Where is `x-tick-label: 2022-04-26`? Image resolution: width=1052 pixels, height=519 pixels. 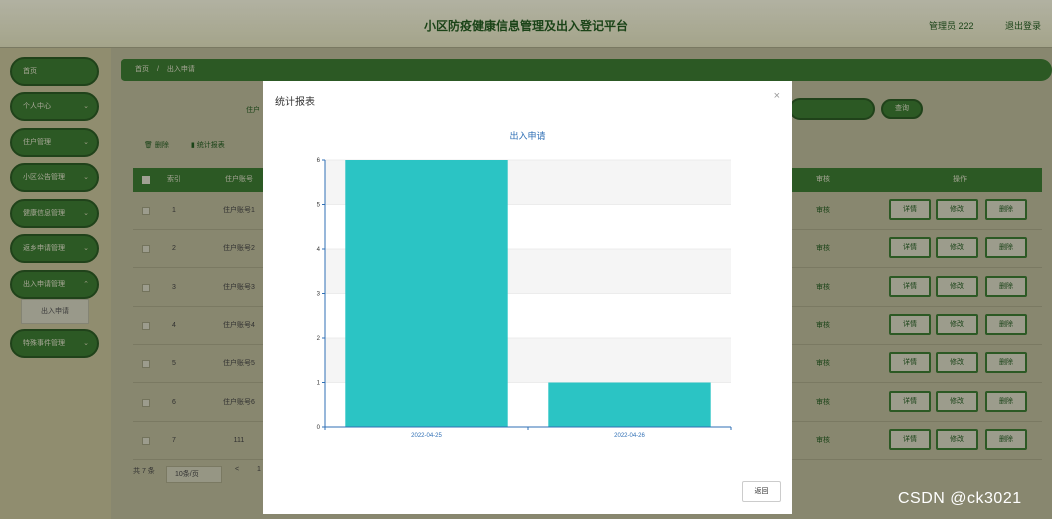
x-tick-label: 2022-04-26 is located at coordinates (629, 436).